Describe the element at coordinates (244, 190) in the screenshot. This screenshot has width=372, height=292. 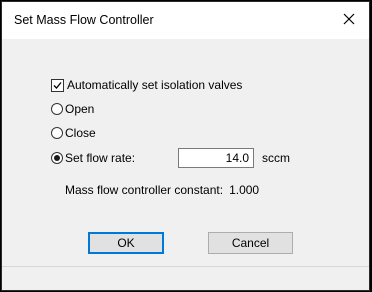
I see `mfc-constant-value: 1.000` at that location.